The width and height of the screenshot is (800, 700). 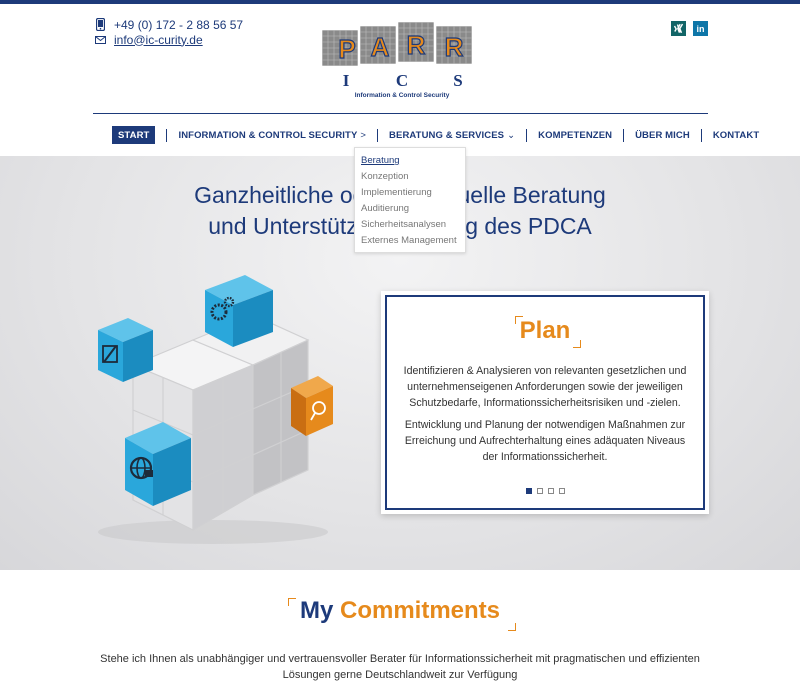 What do you see at coordinates (736, 135) in the screenshot?
I see `nav-kontakt: KONTAKT` at bounding box center [736, 135].